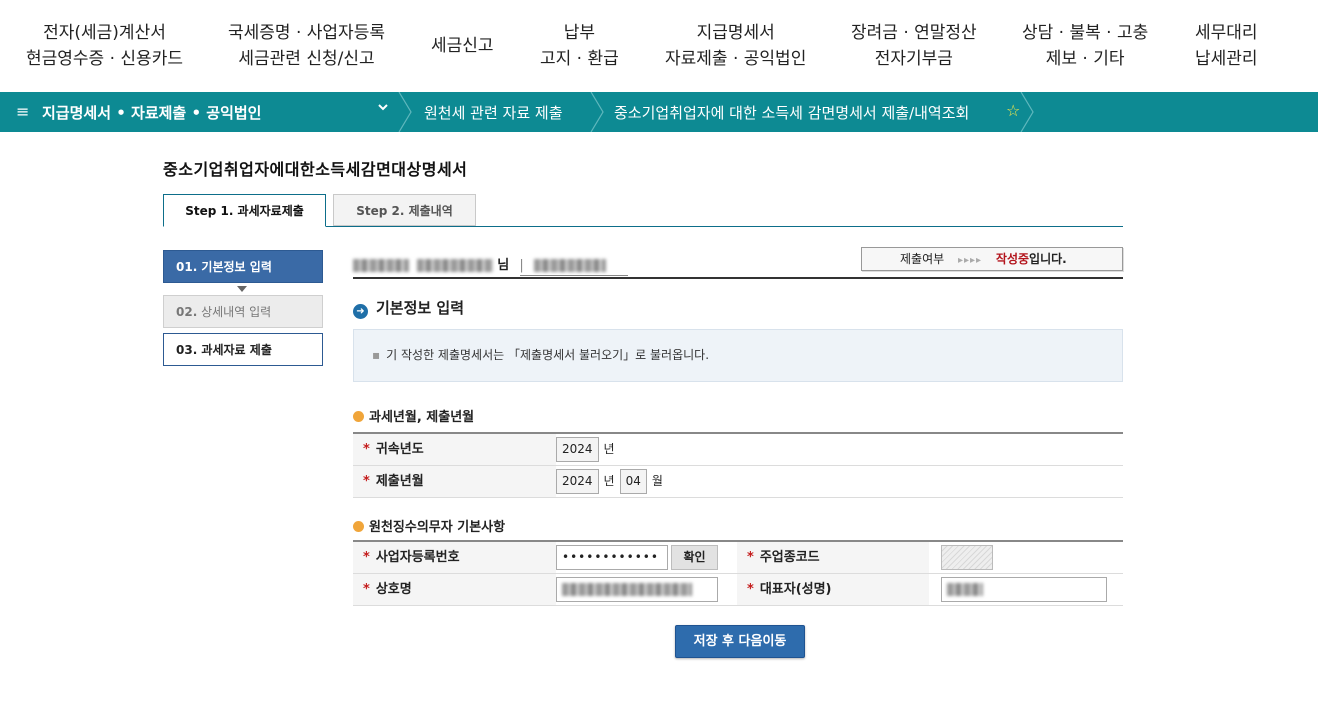 The image size is (1318, 717). Describe the element at coordinates (417, 557) in the screenshot. I see `label-text: 사업자등록번호` at that location.